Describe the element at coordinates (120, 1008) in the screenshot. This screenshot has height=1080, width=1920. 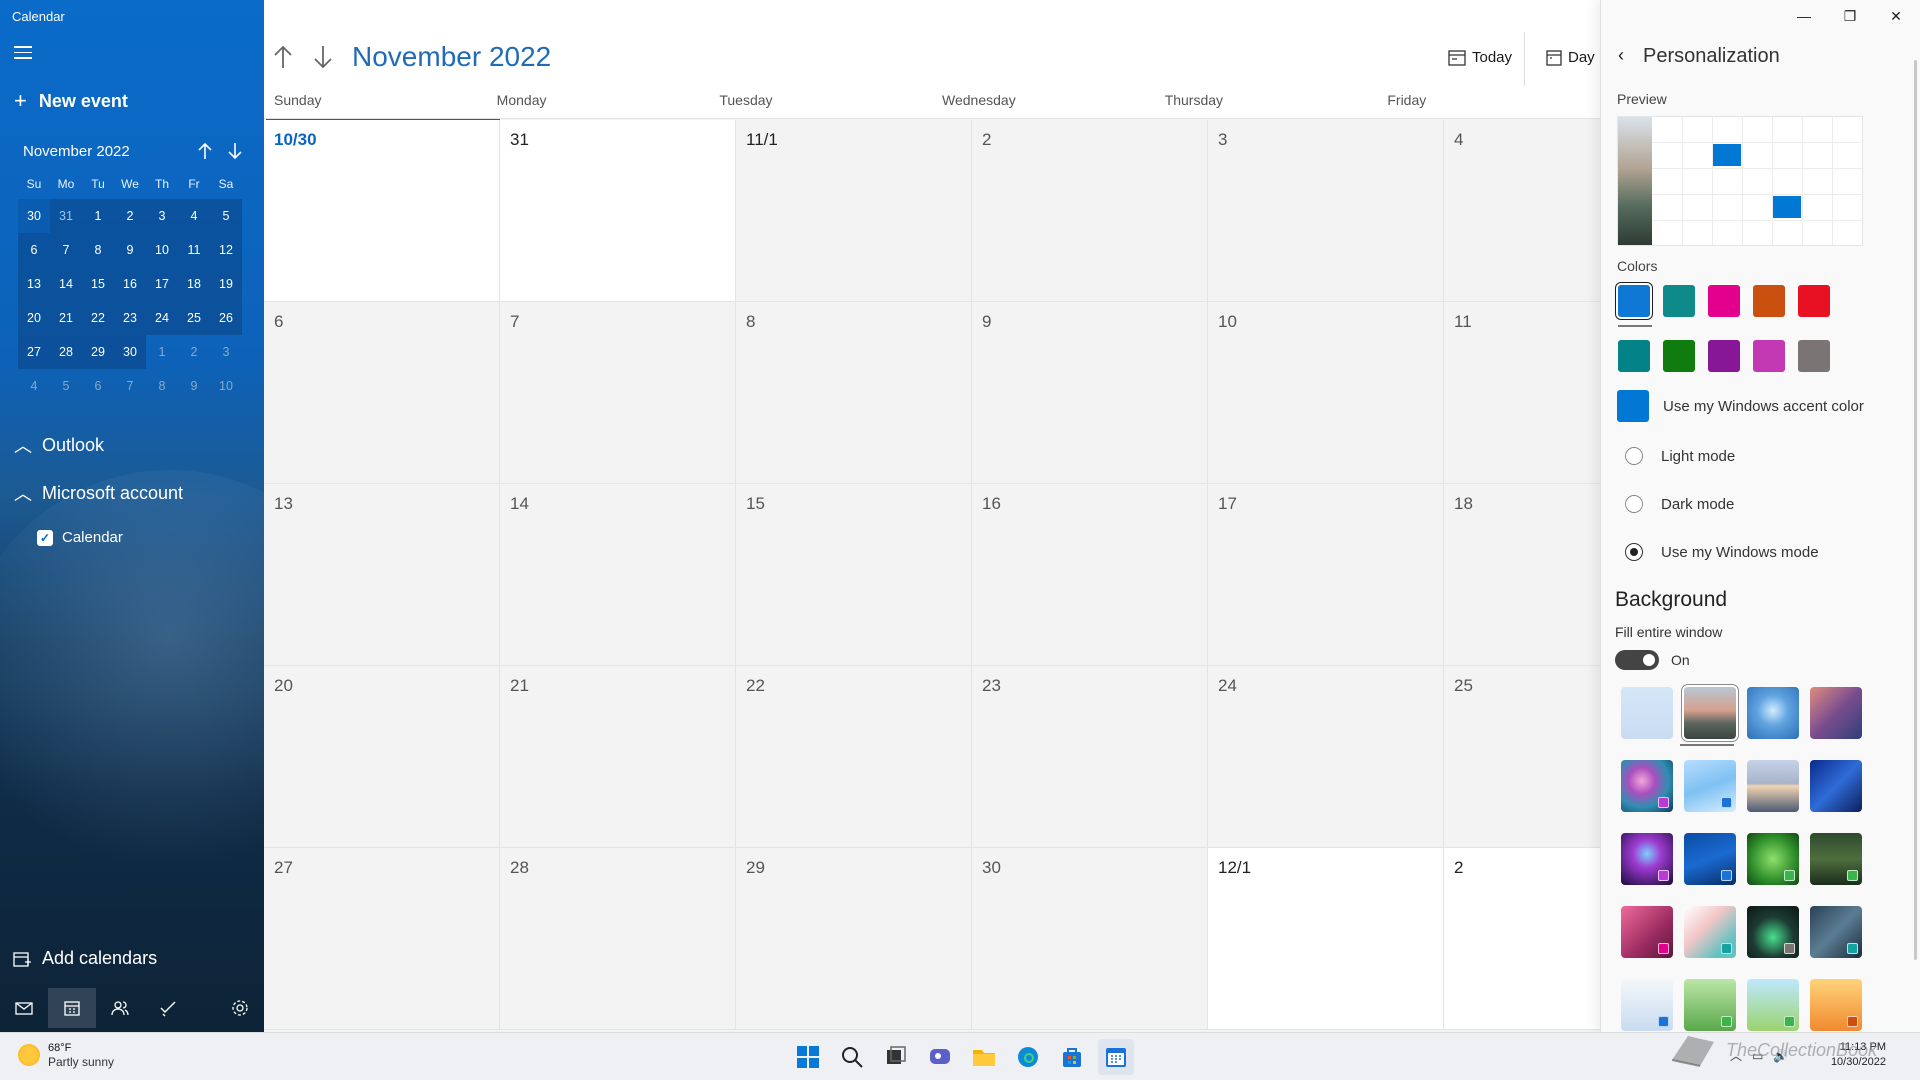
I see `people-icon` at that location.